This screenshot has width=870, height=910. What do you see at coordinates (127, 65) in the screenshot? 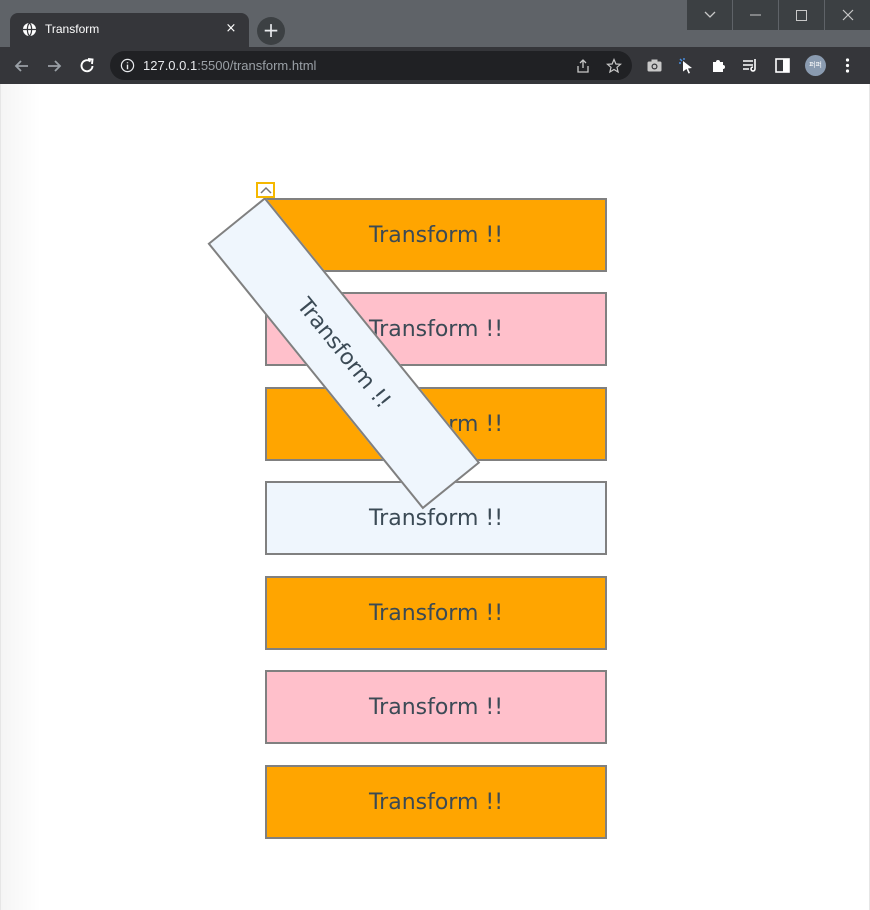
I see `info-icon` at bounding box center [127, 65].